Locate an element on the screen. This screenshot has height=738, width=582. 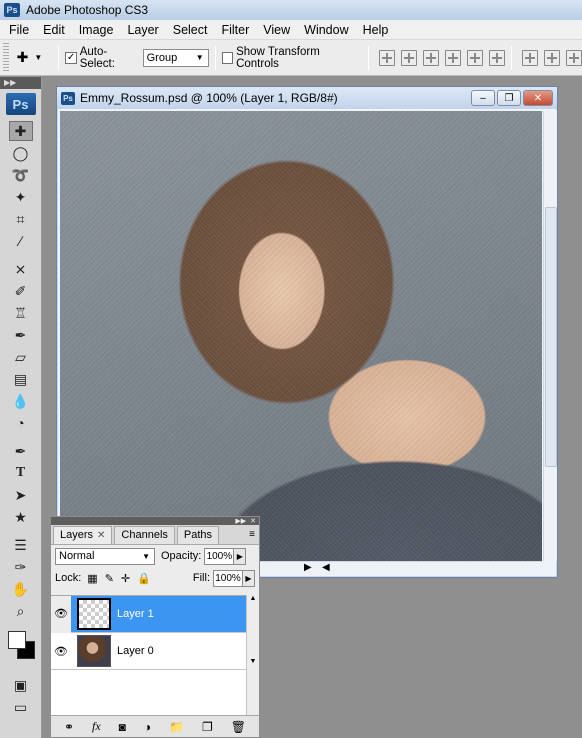
tool-preset-picker: ✚ ▼ is located at coordinates (35, 57).